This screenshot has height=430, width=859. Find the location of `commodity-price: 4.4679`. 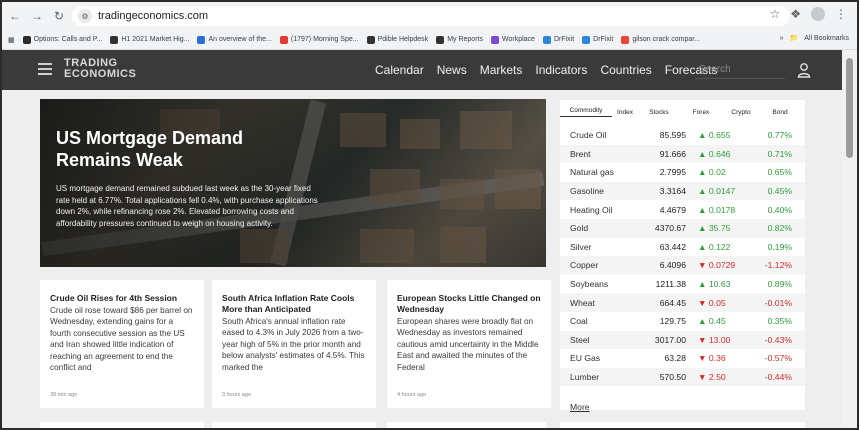

commodity-price: 4.4679 is located at coordinates (672, 209).